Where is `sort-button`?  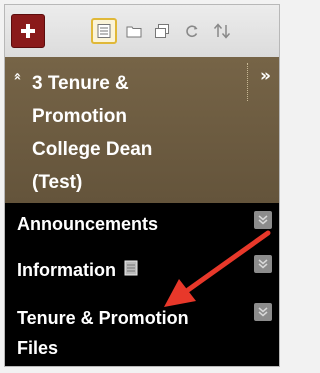
sort-button is located at coordinates (222, 31).